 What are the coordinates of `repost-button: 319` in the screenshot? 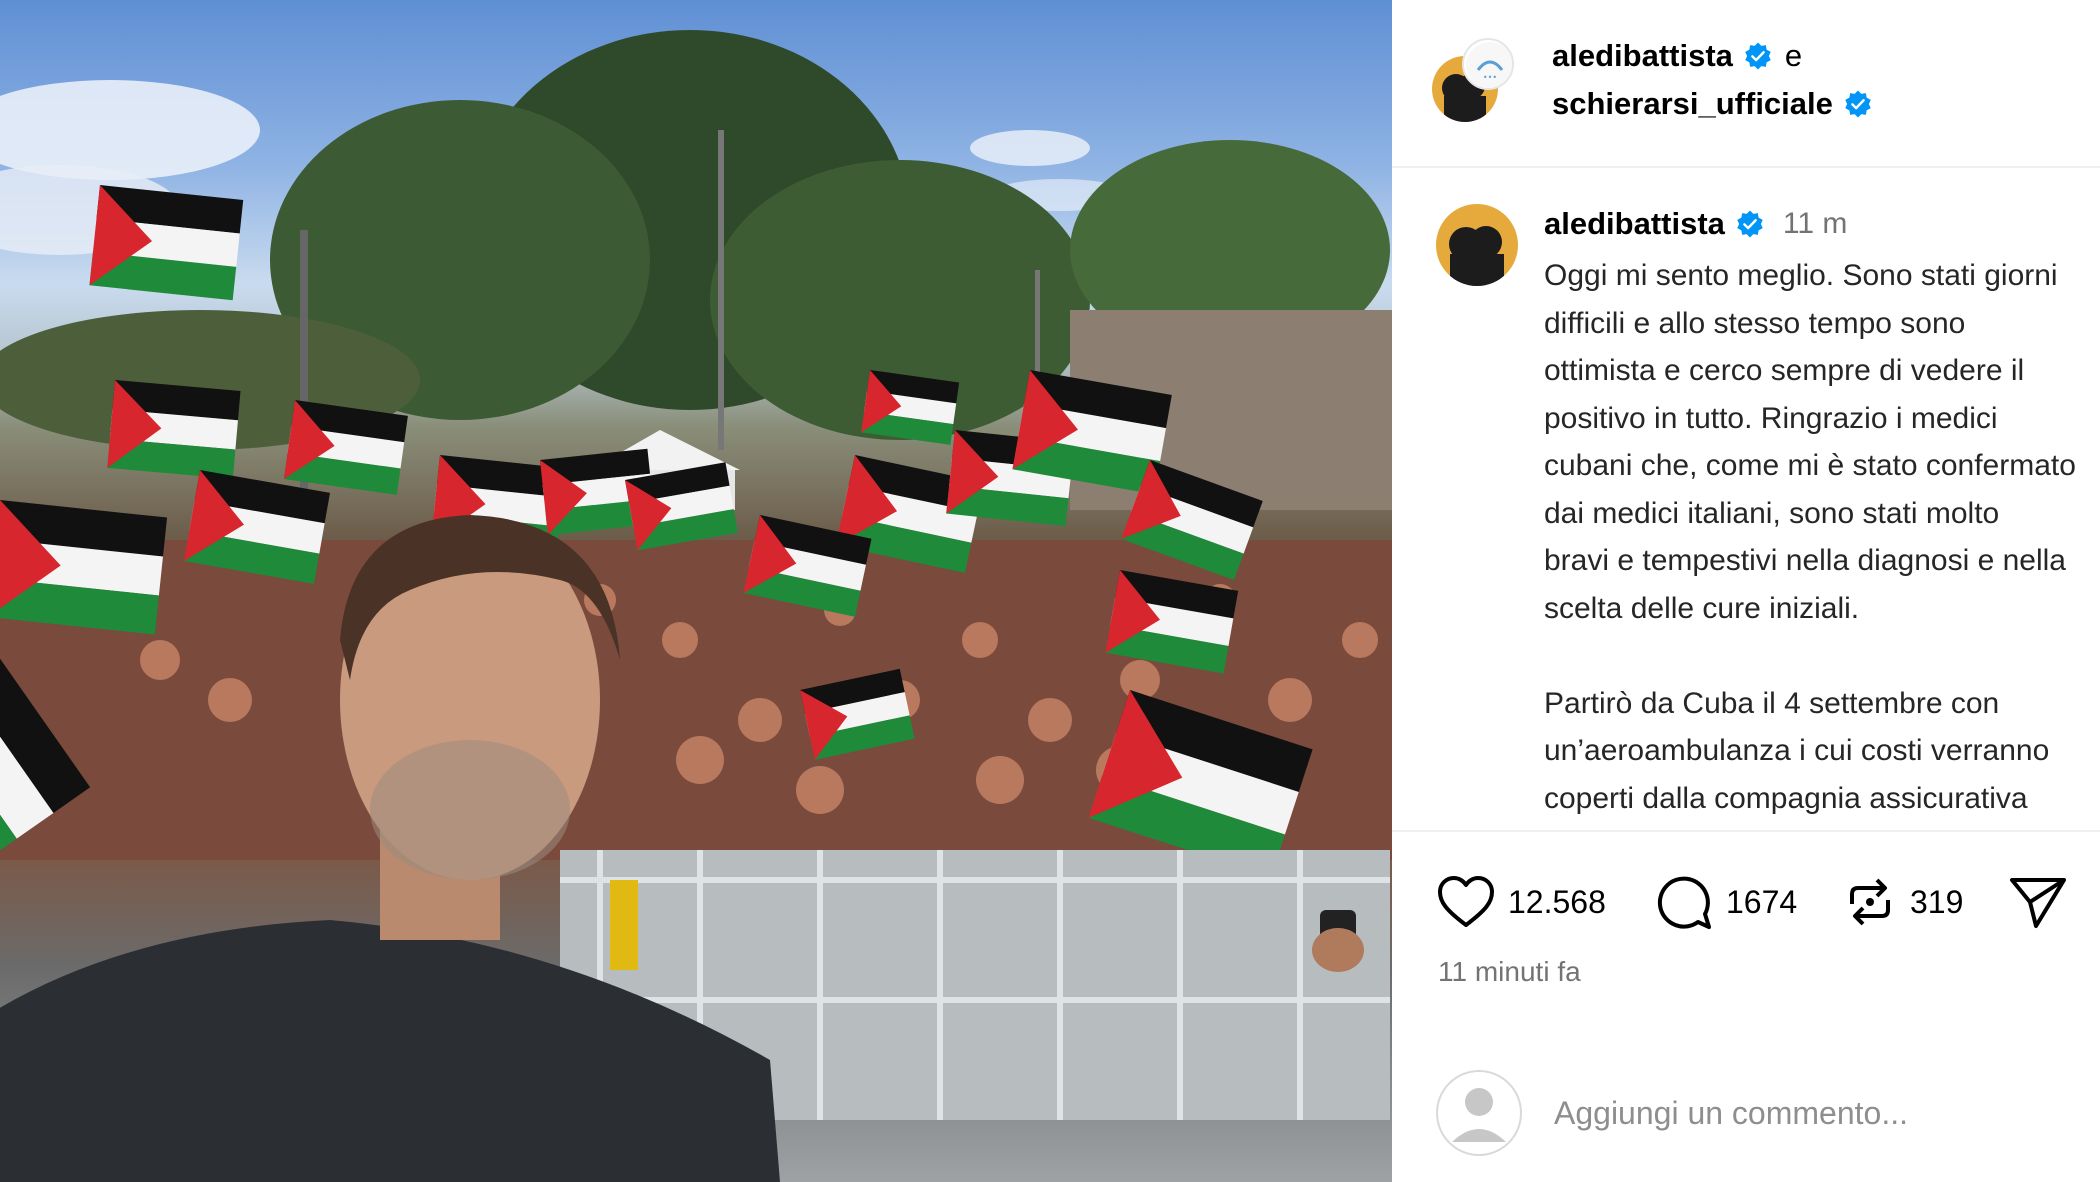 It's located at (1902, 902).